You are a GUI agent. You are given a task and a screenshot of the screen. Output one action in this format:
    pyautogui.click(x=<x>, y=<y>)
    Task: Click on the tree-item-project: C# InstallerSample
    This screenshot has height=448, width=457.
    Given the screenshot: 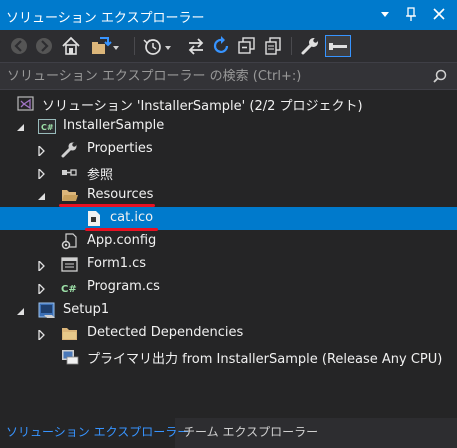 What is the action you would take?
    pyautogui.click(x=228, y=126)
    